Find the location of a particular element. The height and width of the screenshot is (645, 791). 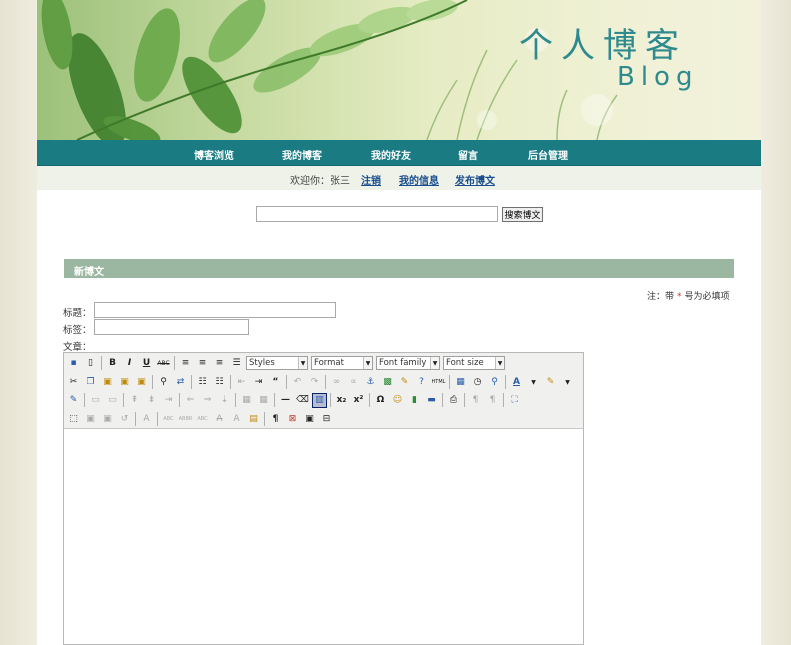

cleanup-icon: ✎ is located at coordinates (404, 382).